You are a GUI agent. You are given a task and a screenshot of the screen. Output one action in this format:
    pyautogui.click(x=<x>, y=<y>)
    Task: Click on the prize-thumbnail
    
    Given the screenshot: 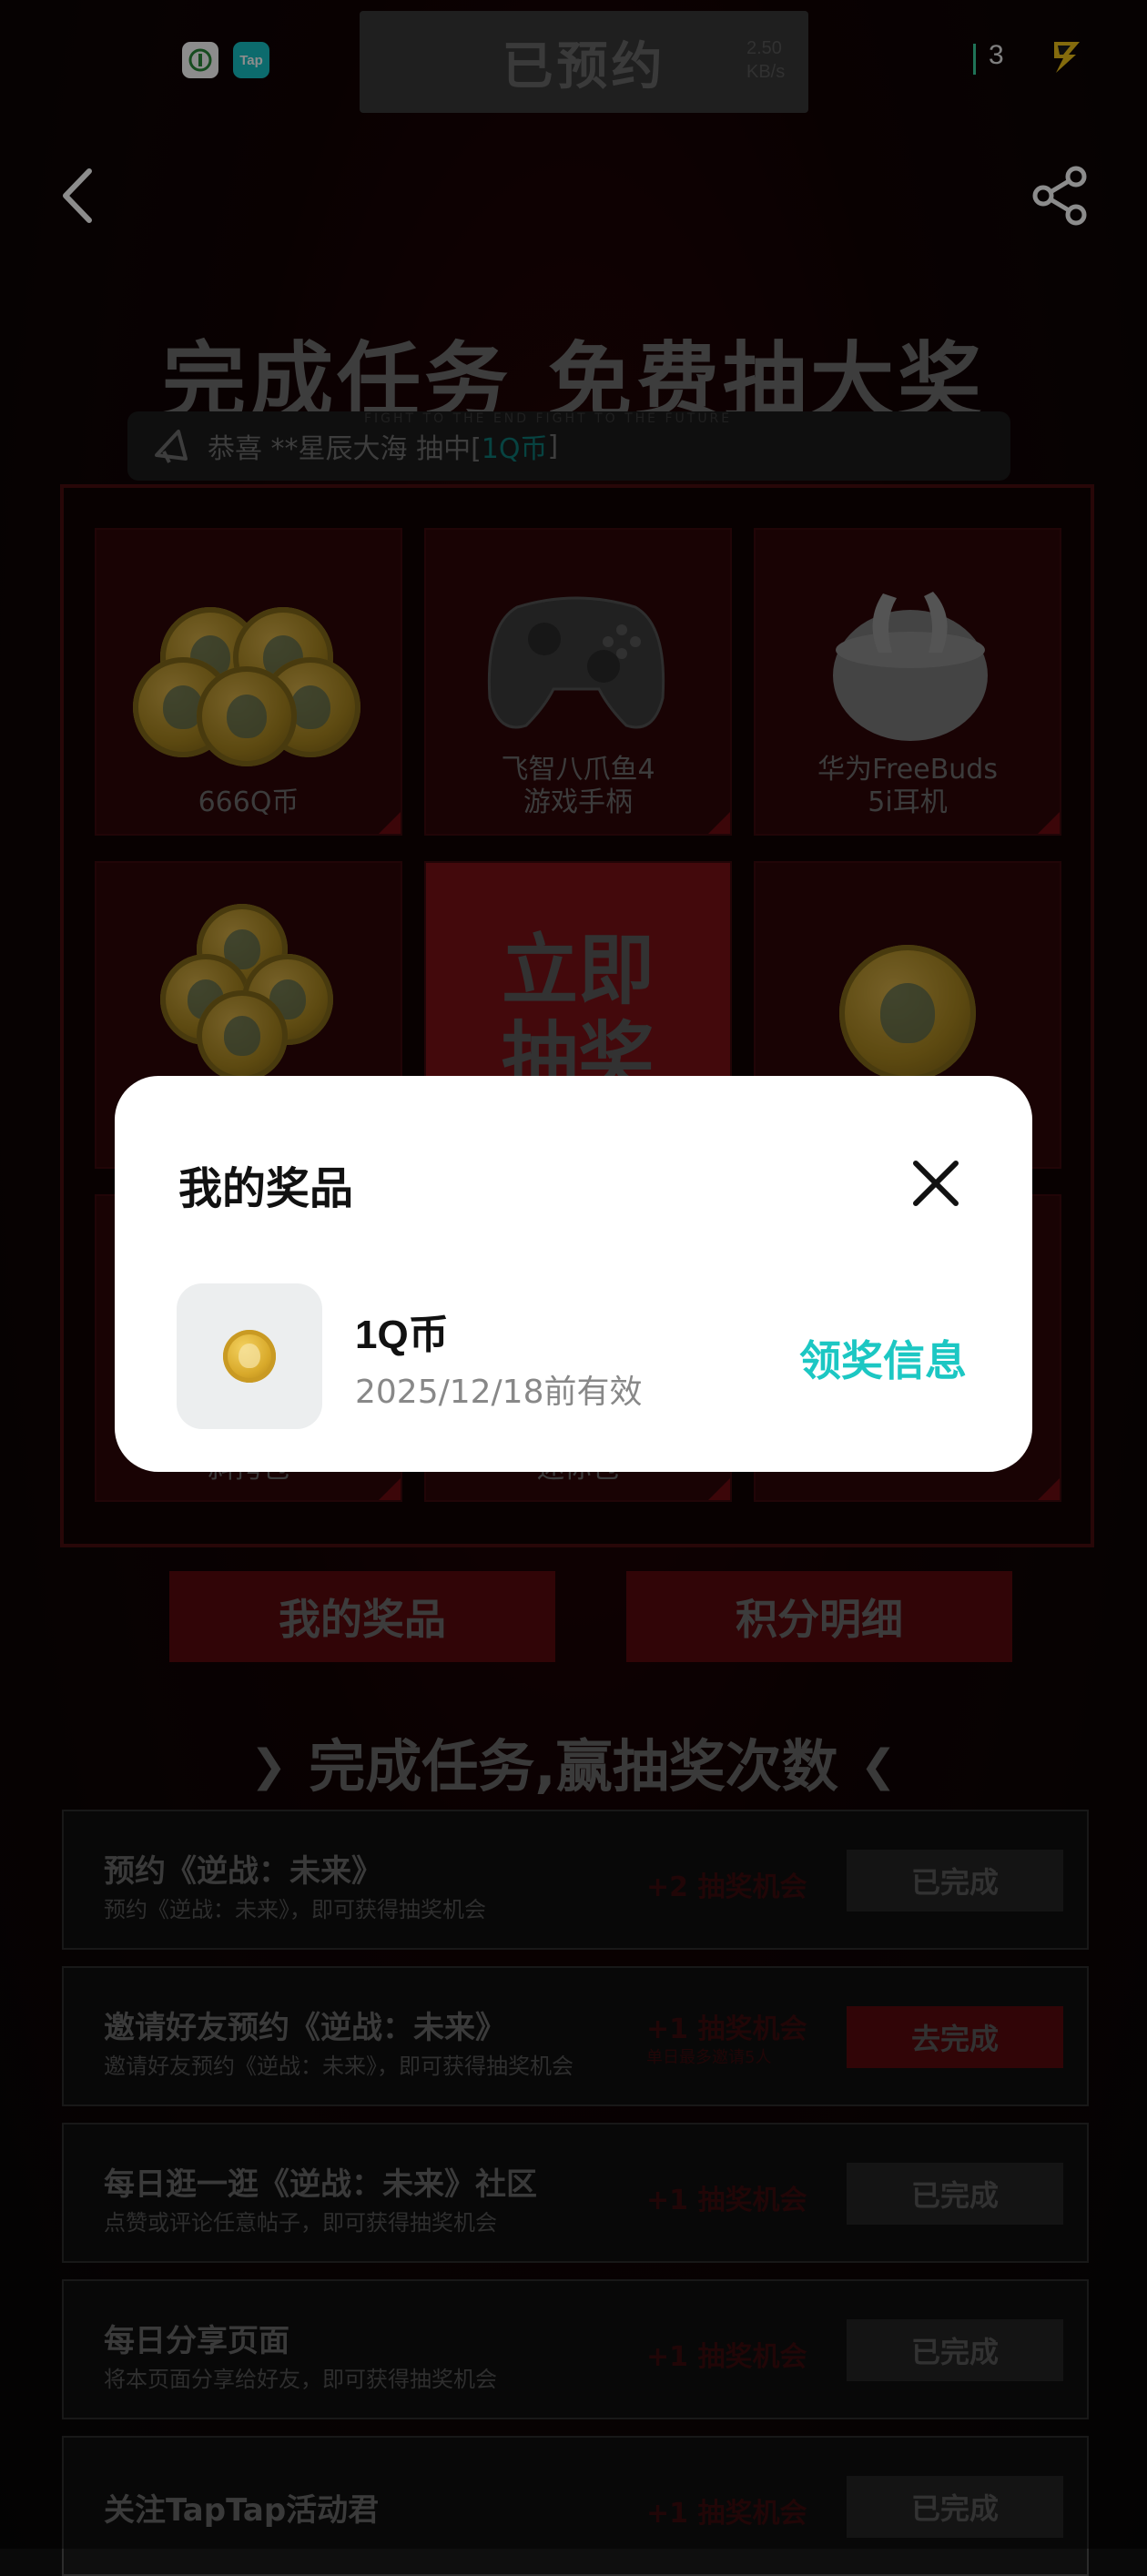 What is the action you would take?
    pyautogui.click(x=249, y=1356)
    